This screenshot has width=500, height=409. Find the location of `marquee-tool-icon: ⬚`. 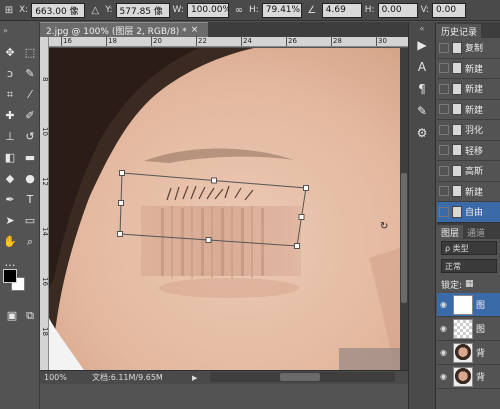

marquee-tool-icon: ⬚ is located at coordinates (30, 52).